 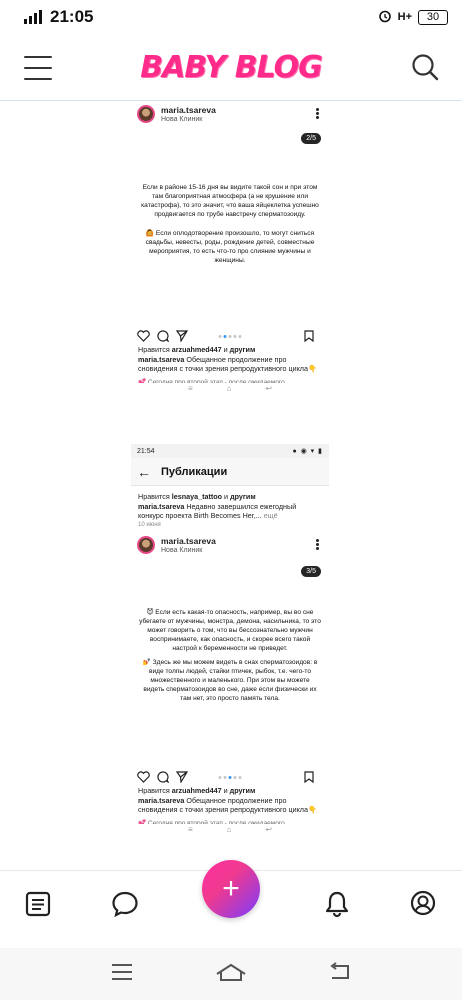 I want to click on alarm-icon, so click(x=385, y=17).